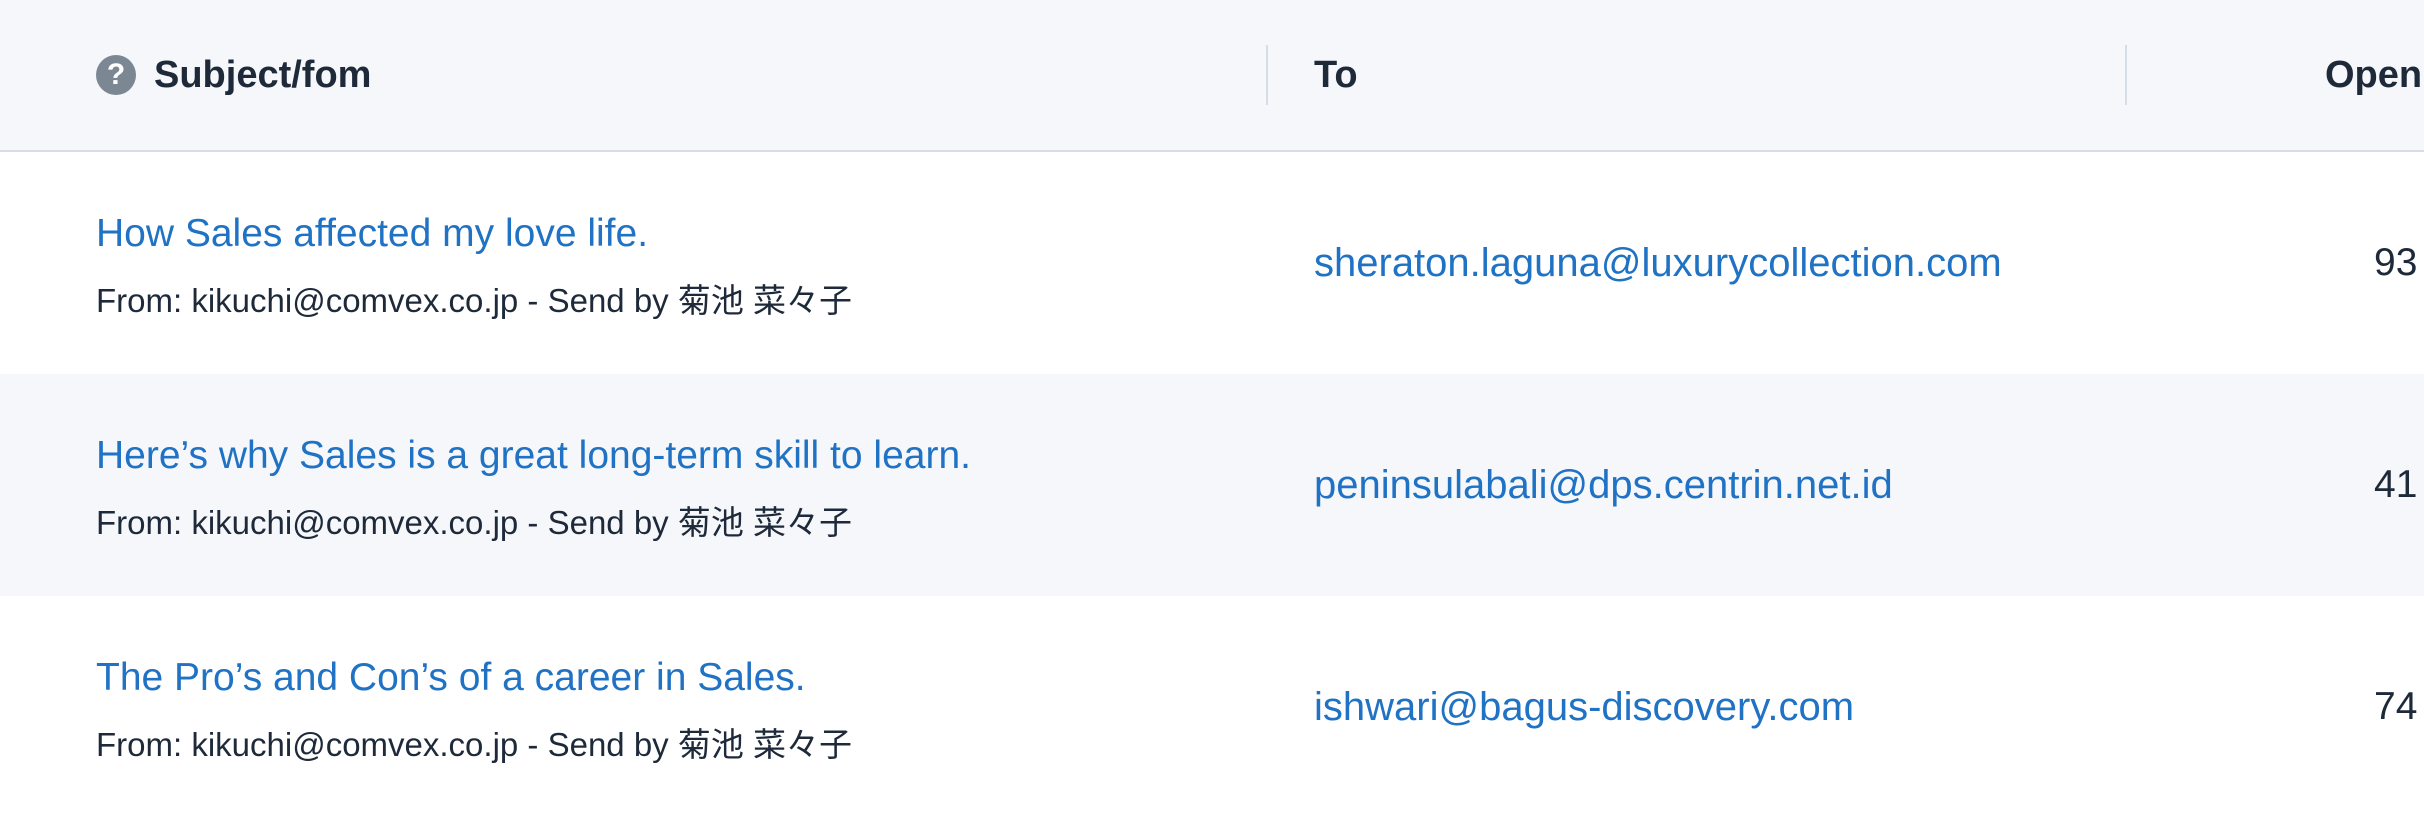 This screenshot has height=819, width=2424. Describe the element at coordinates (1658, 263) in the screenshot. I see `recipient-link: sheraton.laguna@luxurycollection.com` at that location.